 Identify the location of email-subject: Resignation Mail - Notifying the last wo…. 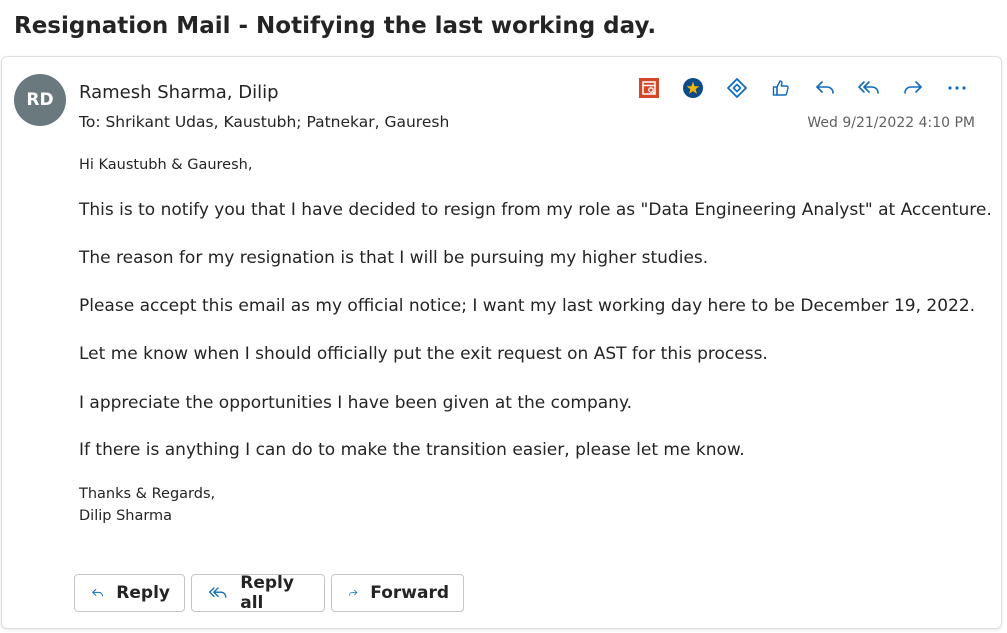
(335, 26).